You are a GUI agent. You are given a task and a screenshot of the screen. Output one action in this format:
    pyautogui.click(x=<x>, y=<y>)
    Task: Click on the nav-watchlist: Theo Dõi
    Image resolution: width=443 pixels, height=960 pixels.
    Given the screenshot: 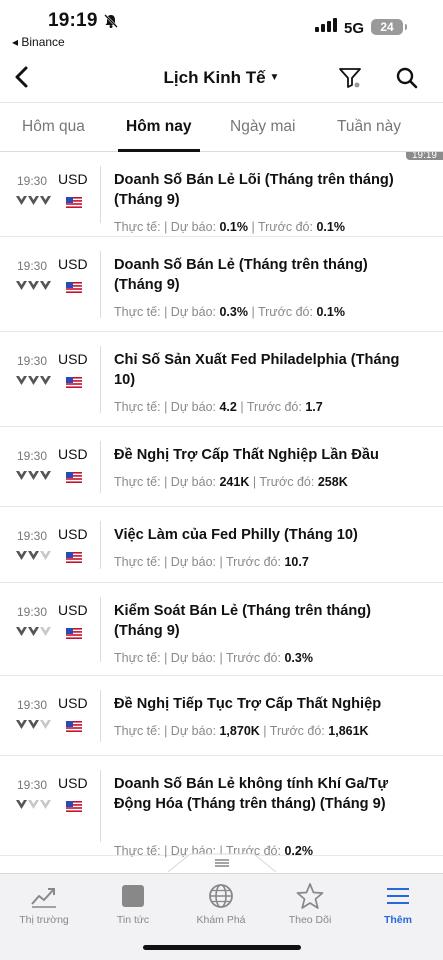 What is the action you would take?
    pyautogui.click(x=310, y=904)
    